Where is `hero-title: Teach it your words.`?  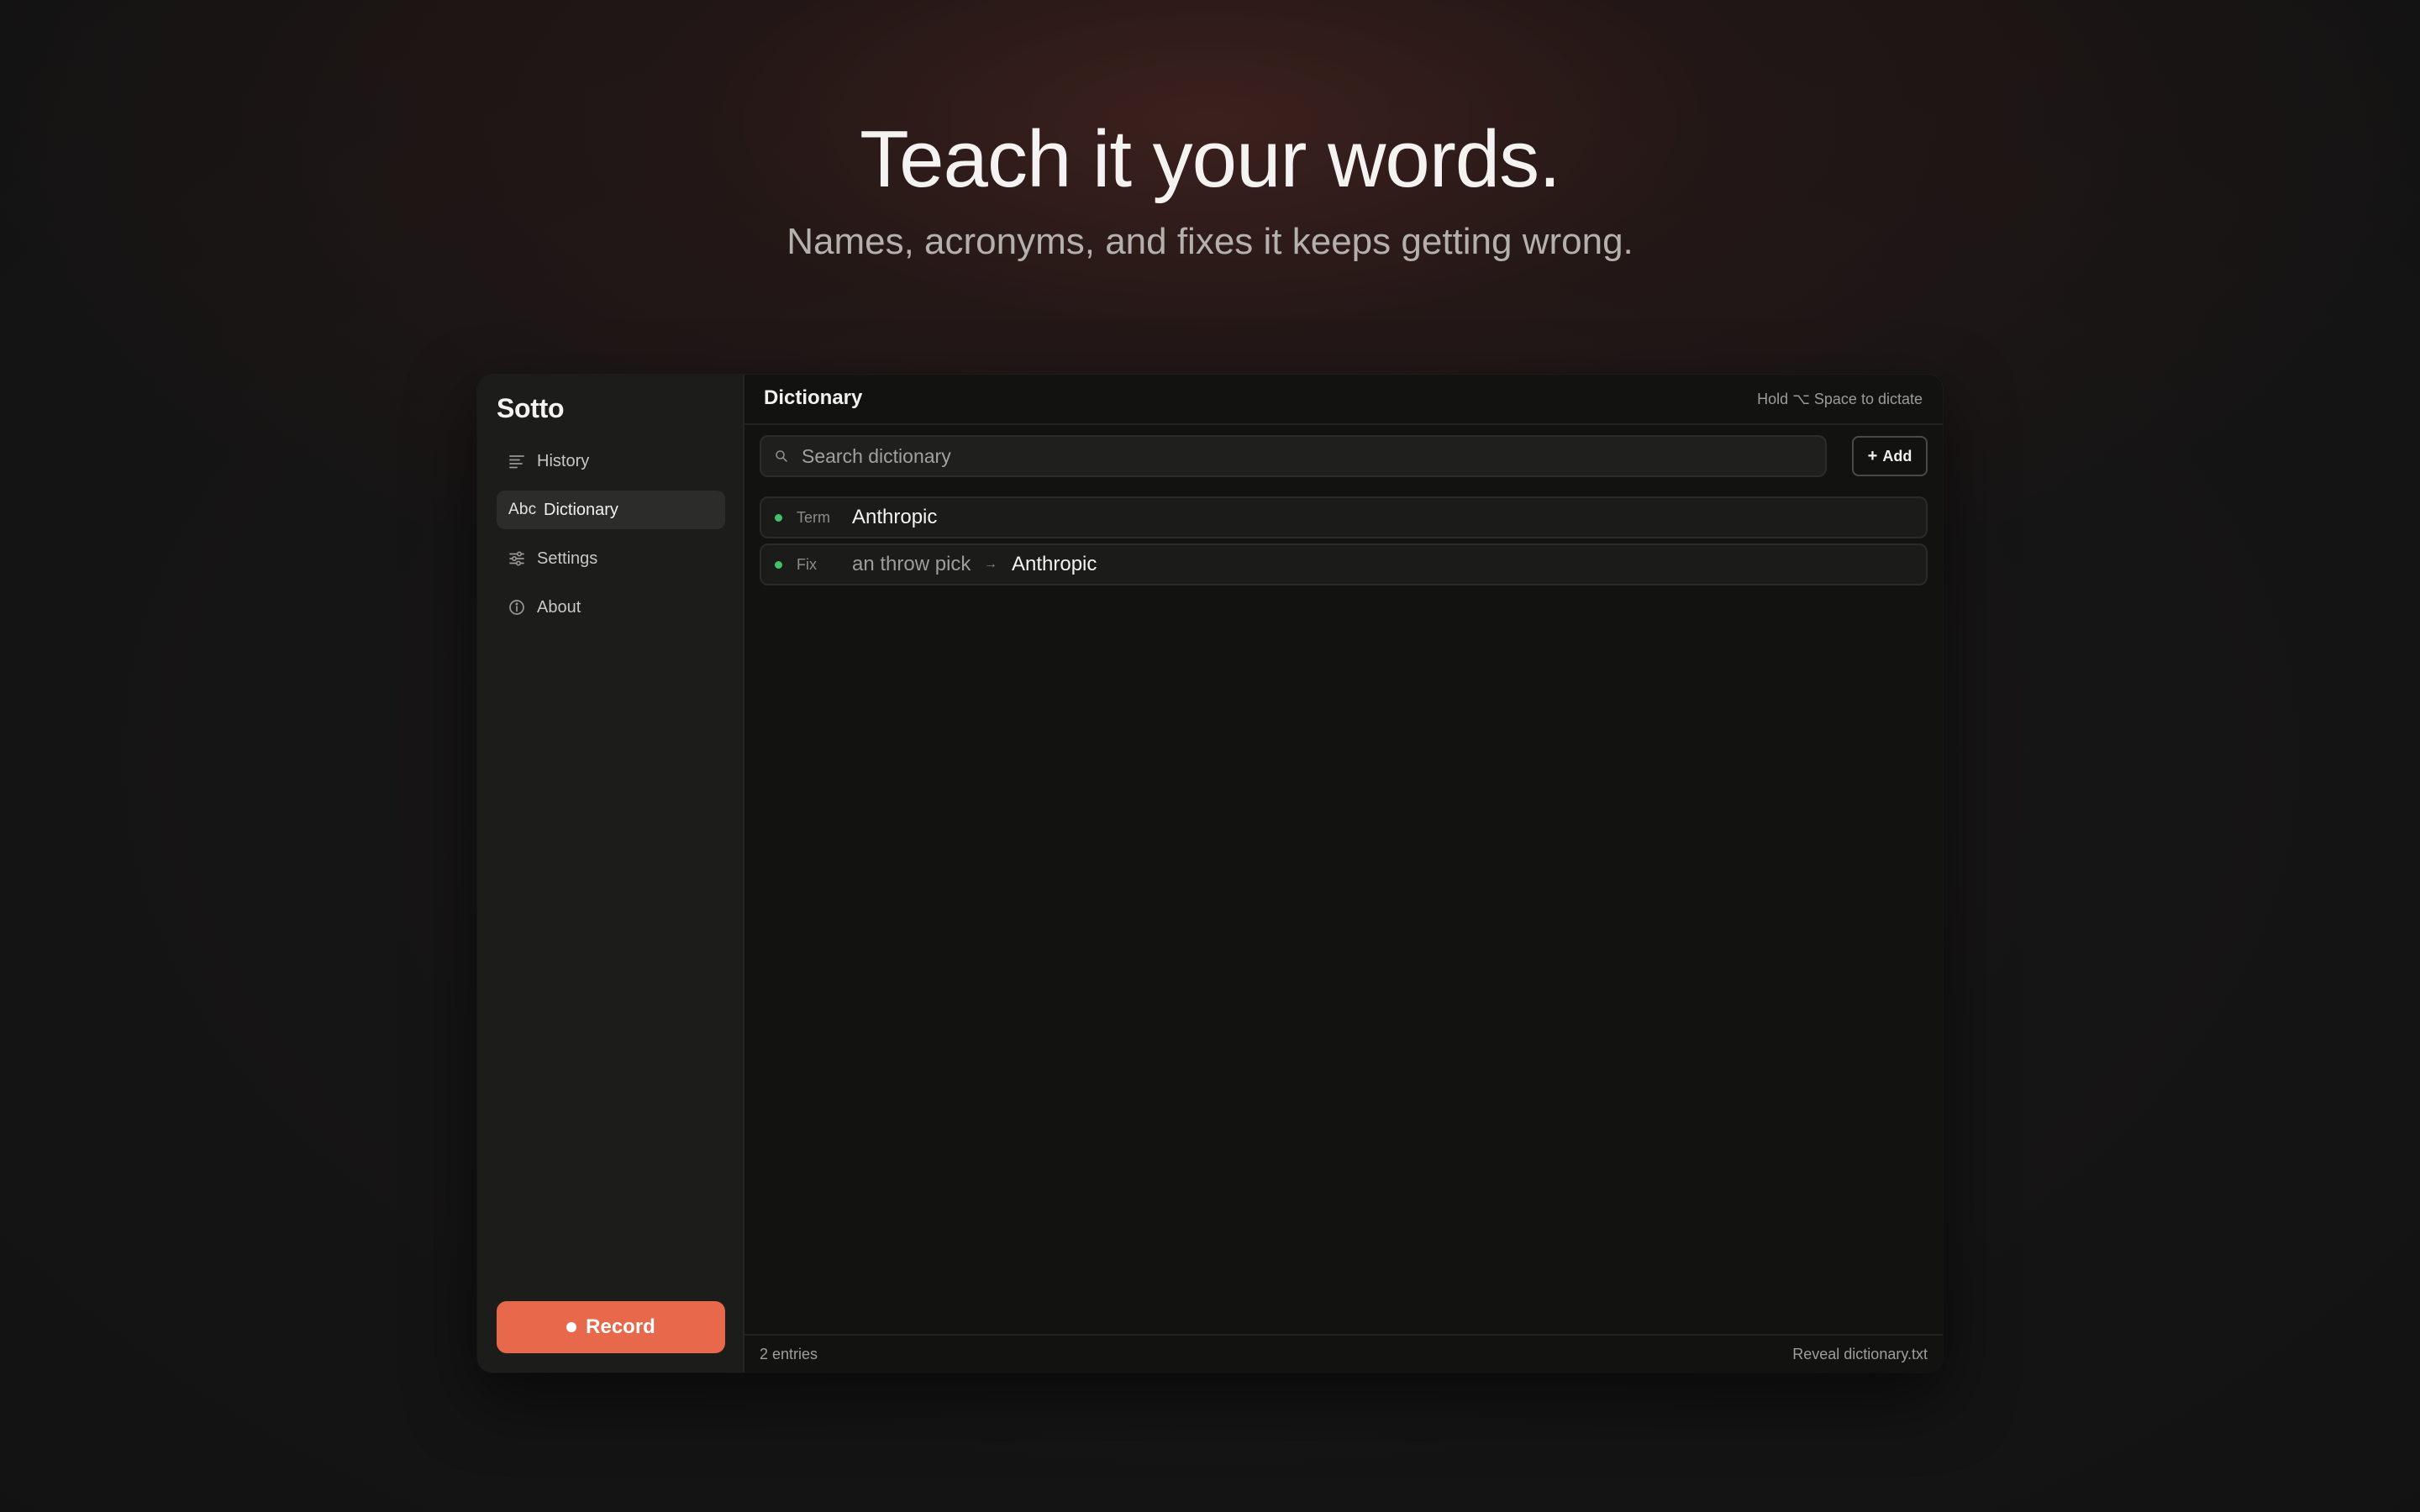
hero-title: Teach it your words. is located at coordinates (1210, 159).